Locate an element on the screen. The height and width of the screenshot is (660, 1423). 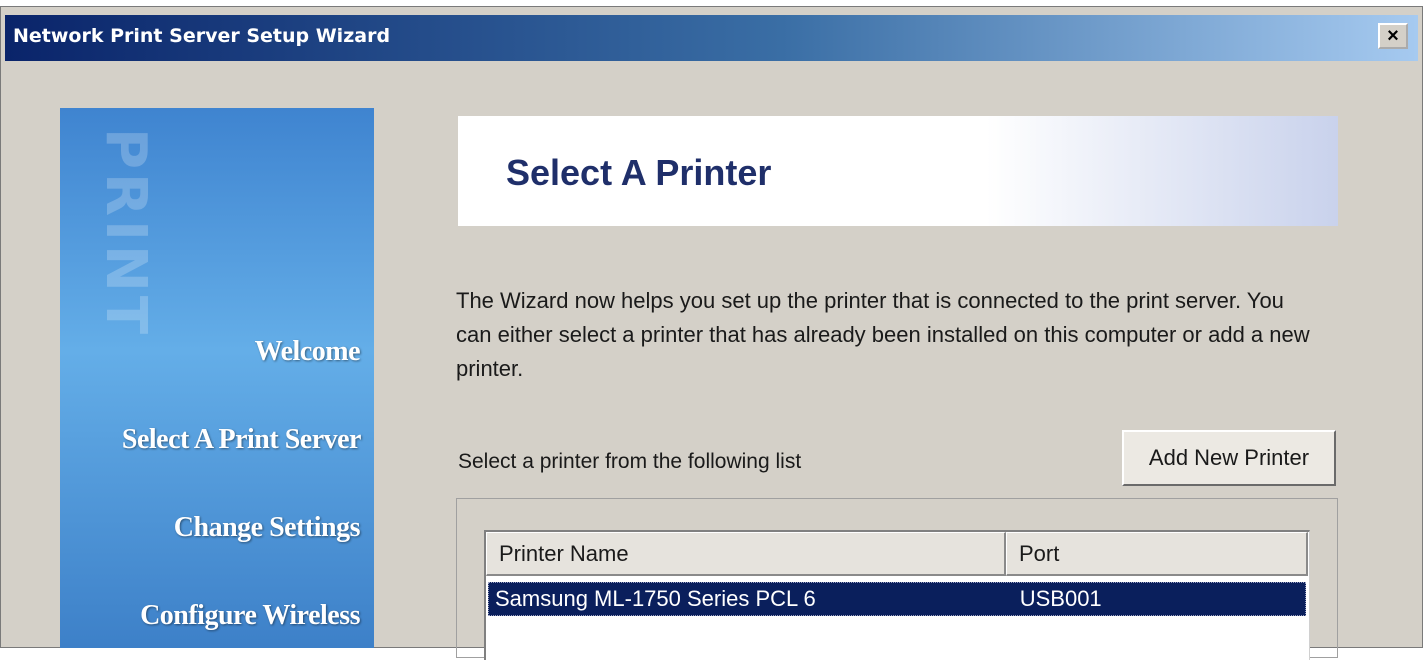
printer-name-cell: Samsung ML-1750 Series PCL 6 is located at coordinates (655, 598).